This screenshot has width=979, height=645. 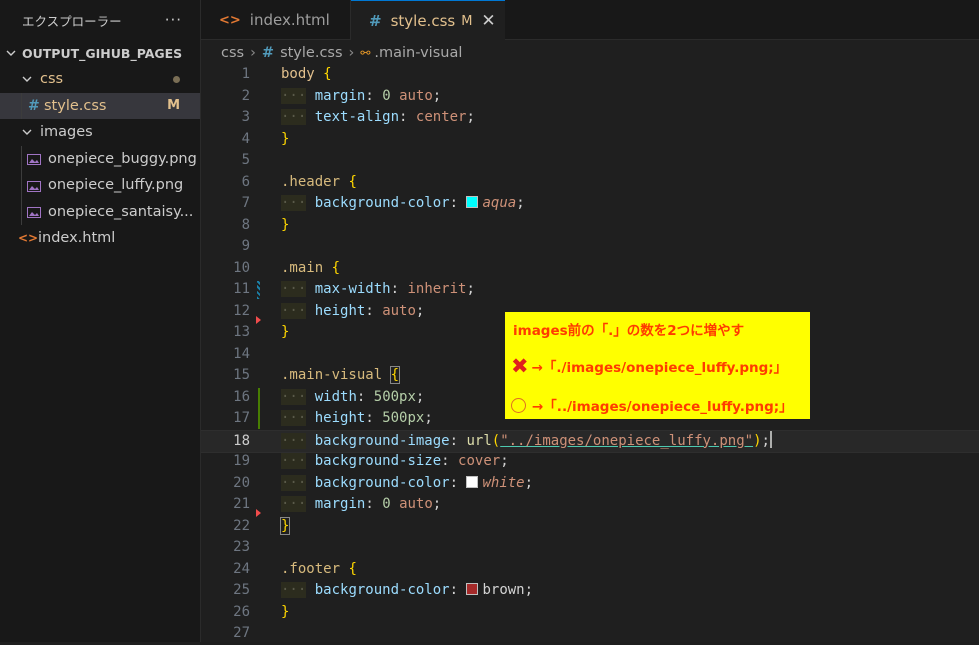 What do you see at coordinates (590, 20) in the screenshot?
I see `editor-tab-bar: <> index.html # style.css M ✕` at bounding box center [590, 20].